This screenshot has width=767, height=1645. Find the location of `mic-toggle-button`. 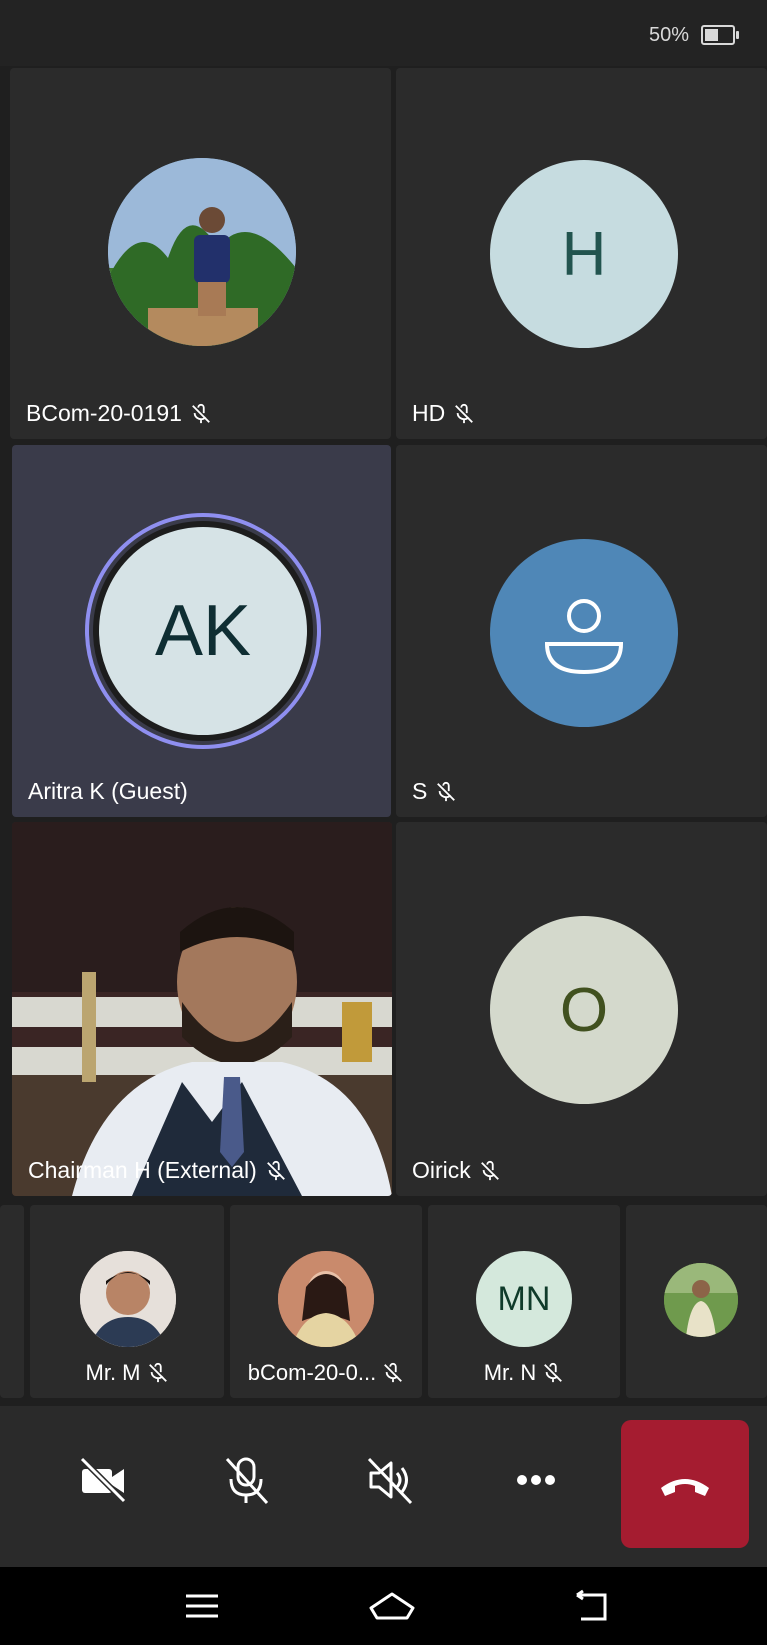

mic-toggle-button is located at coordinates (246, 1480).